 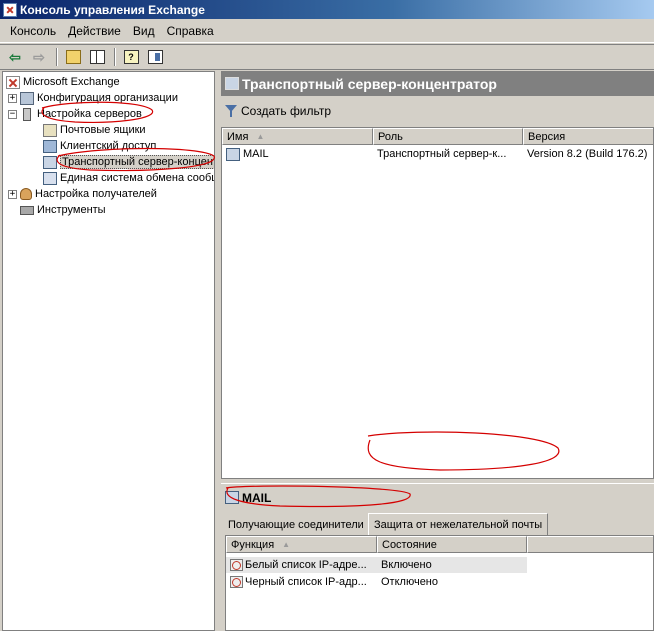 I want to click on column-header-label: Имя, so click(x=238, y=136).